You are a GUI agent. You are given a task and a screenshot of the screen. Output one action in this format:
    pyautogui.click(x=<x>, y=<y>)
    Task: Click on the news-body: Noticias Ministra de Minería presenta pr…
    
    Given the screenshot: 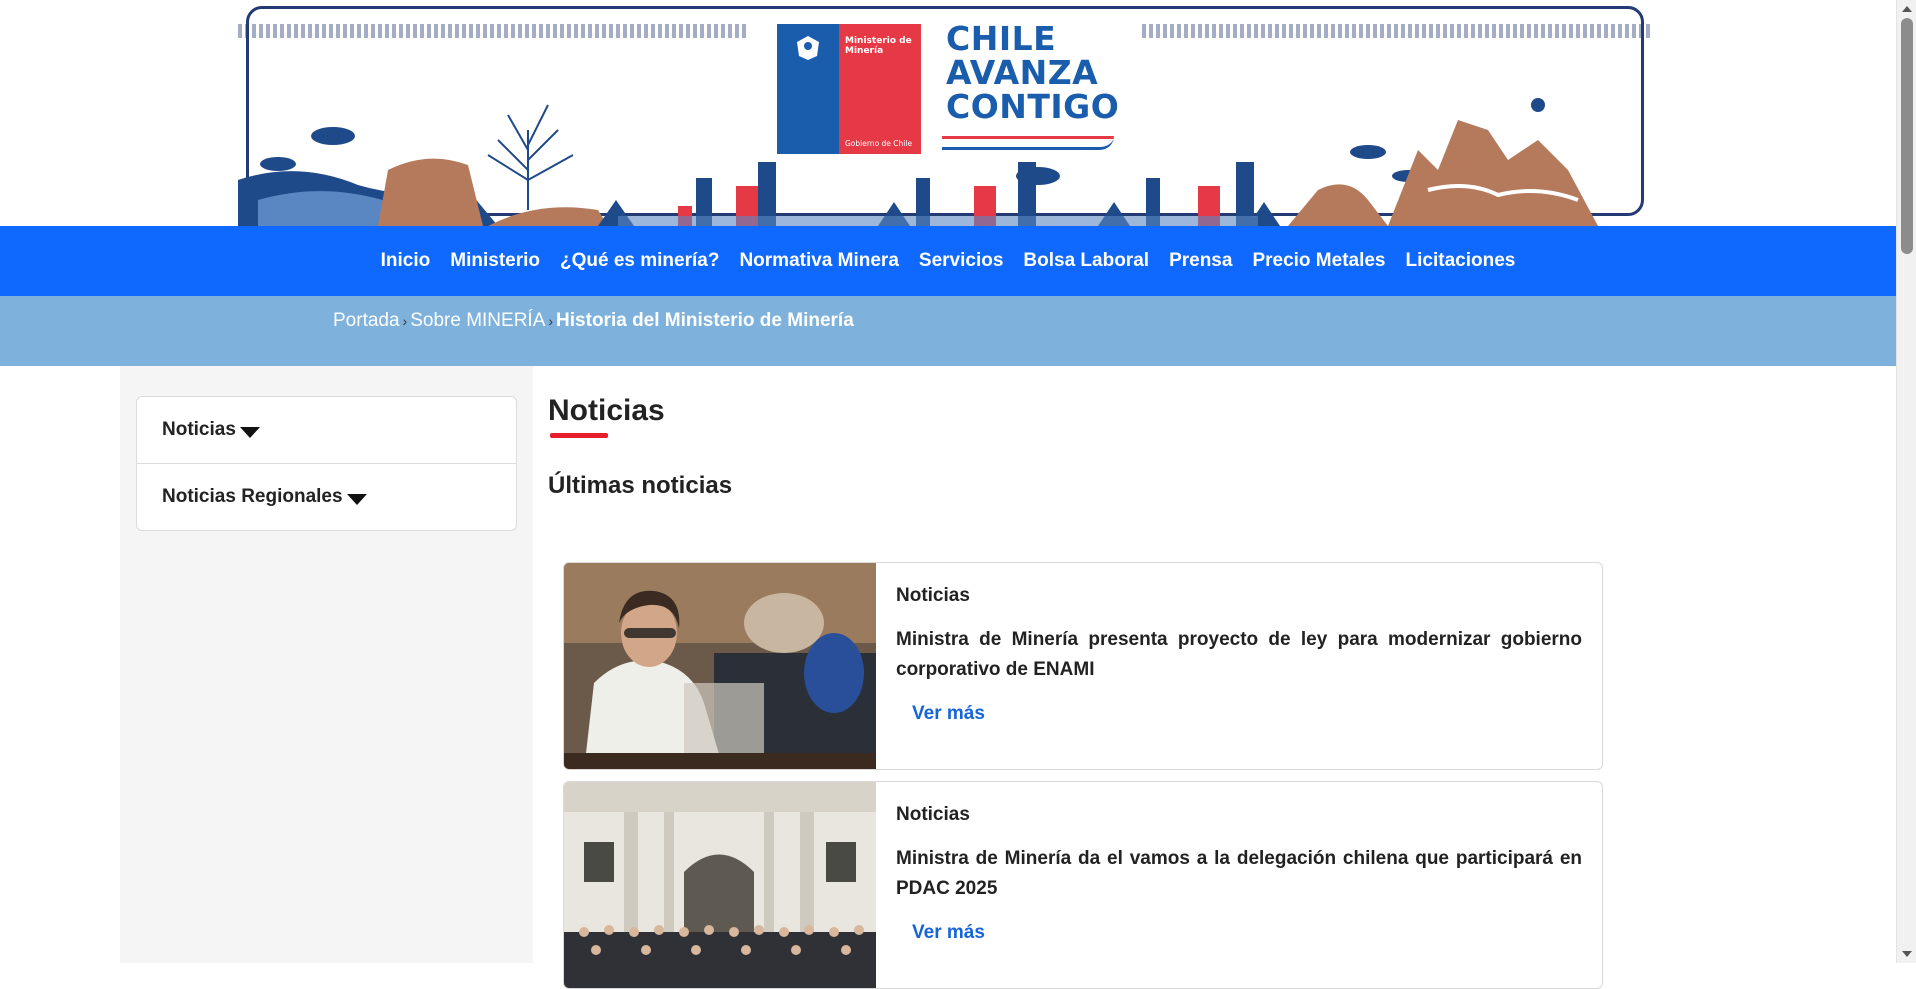 What is the action you would take?
    pyautogui.click(x=1239, y=666)
    